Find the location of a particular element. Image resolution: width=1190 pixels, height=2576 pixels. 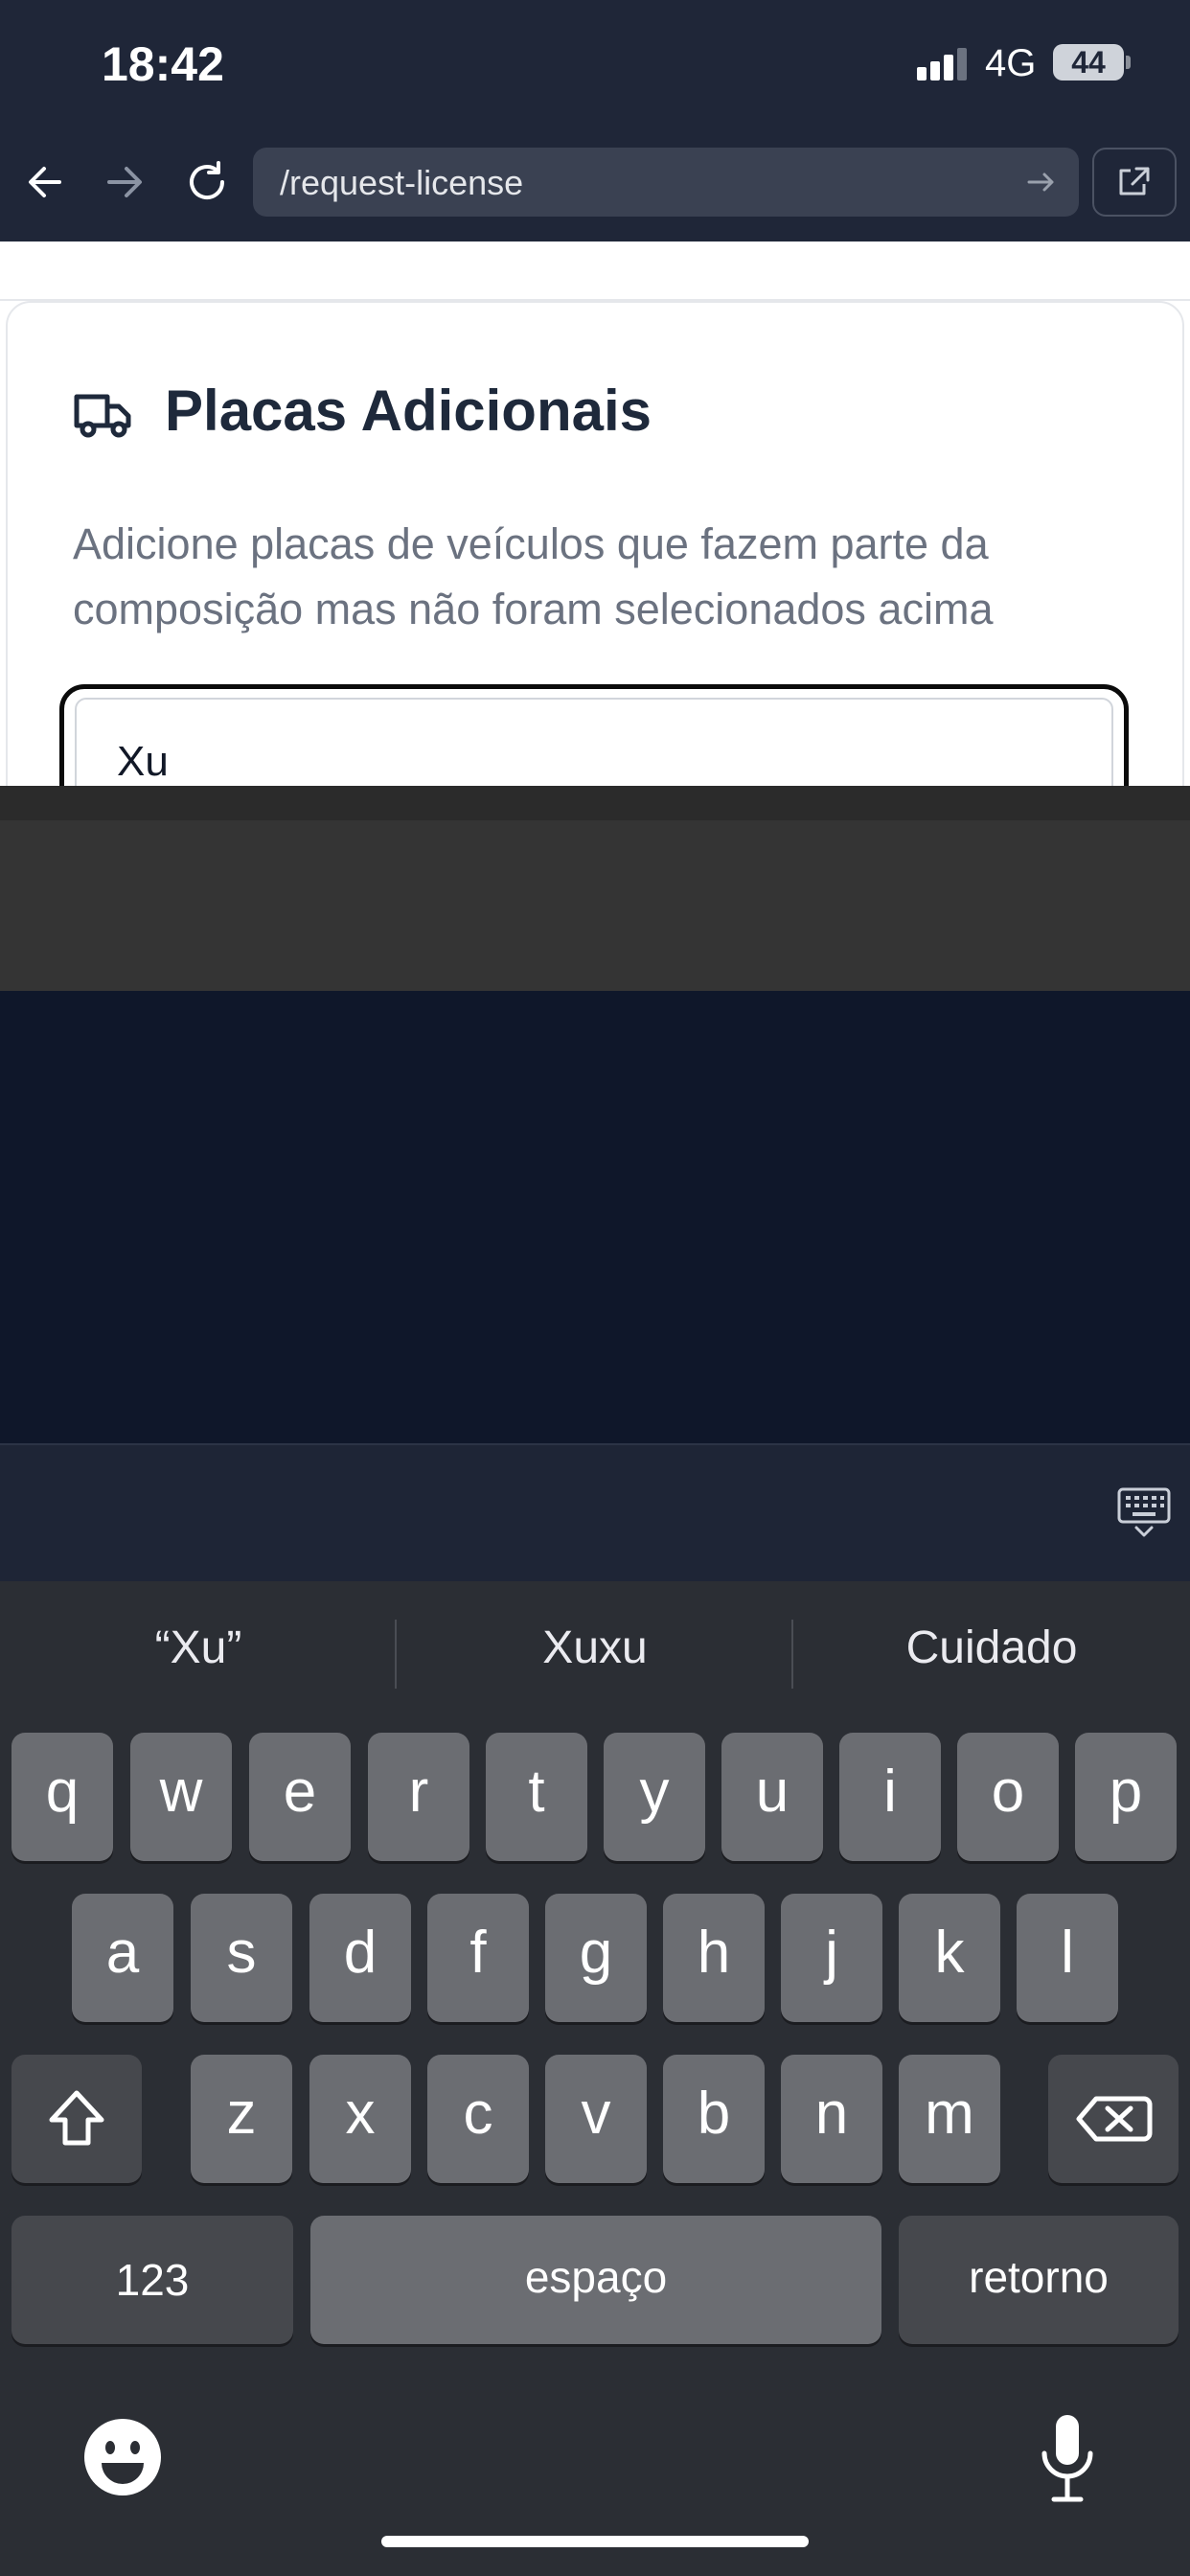

space-key: espaço is located at coordinates (595, 2280).